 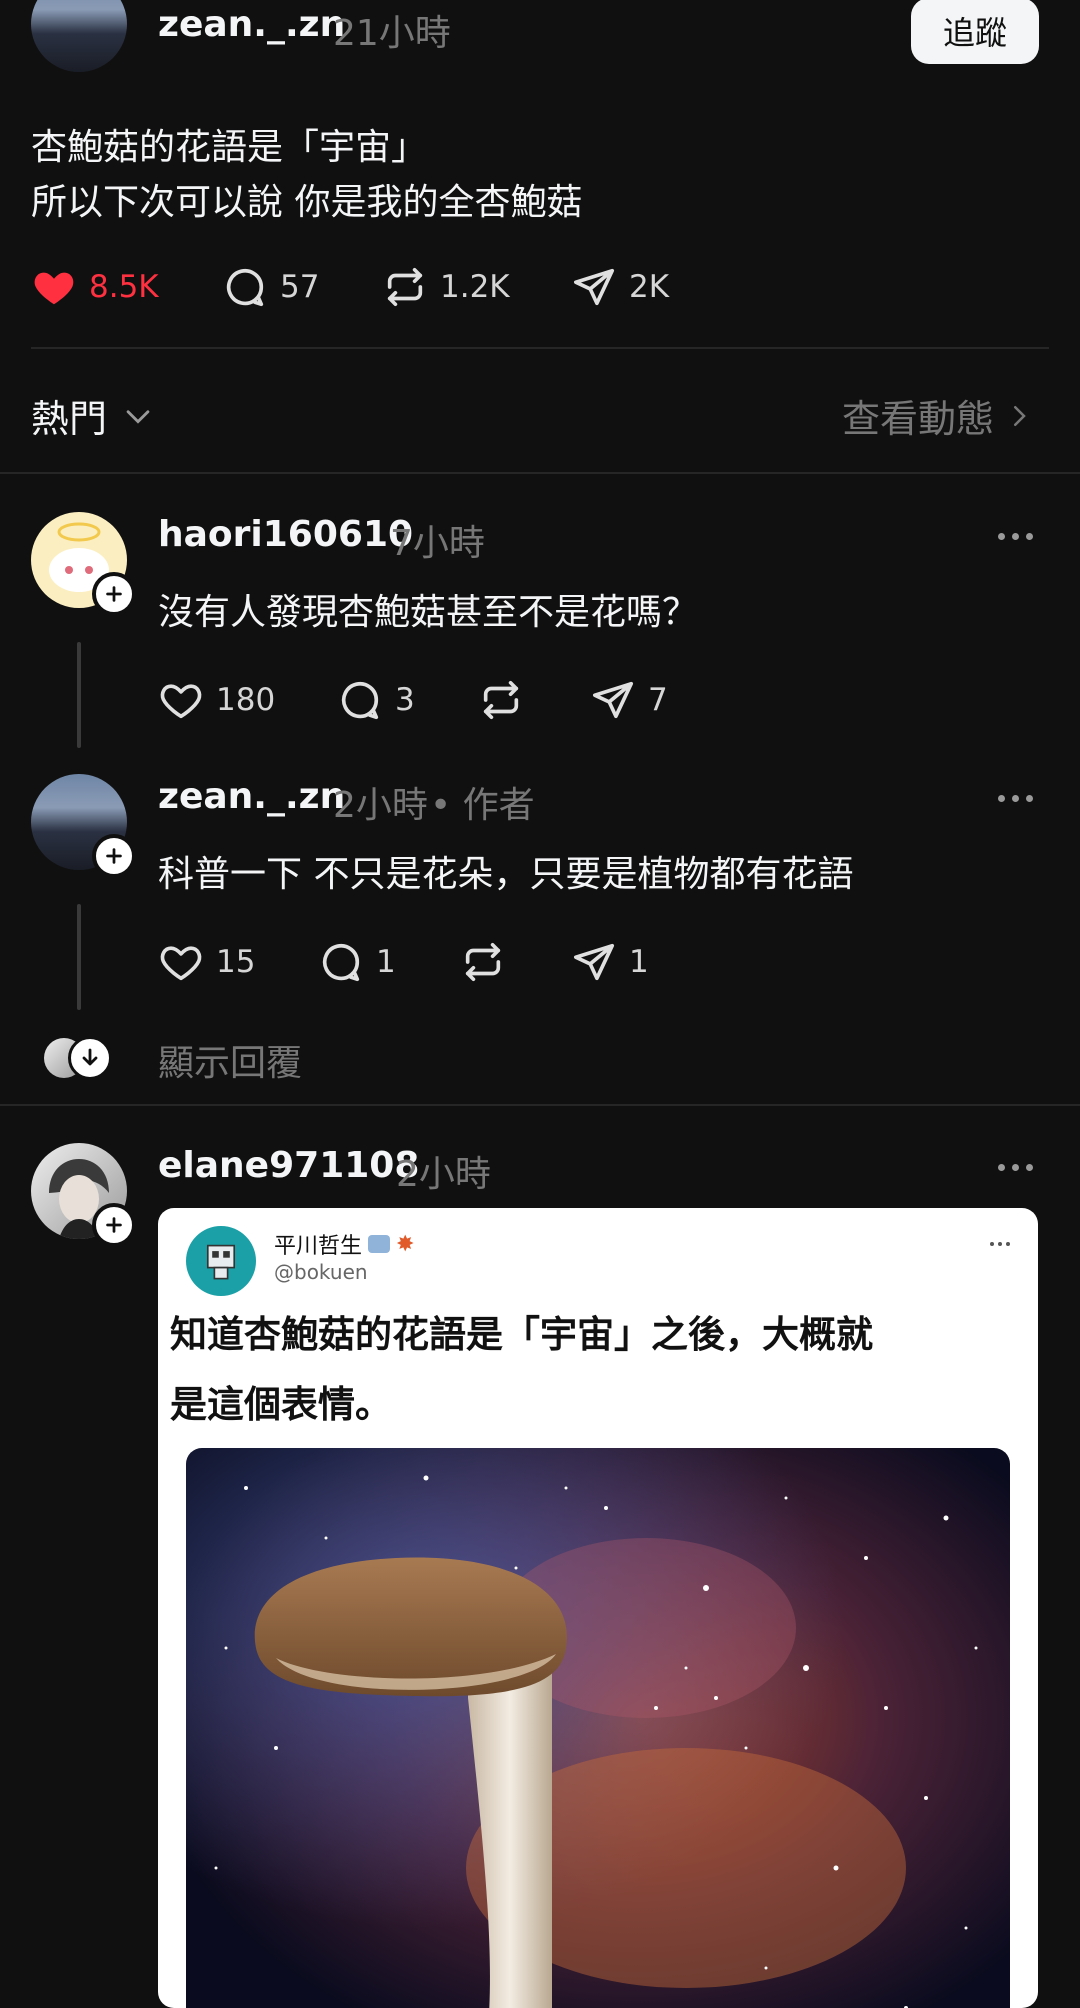 What do you see at coordinates (975, 32) in the screenshot?
I see `follow-button: 追蹤` at bounding box center [975, 32].